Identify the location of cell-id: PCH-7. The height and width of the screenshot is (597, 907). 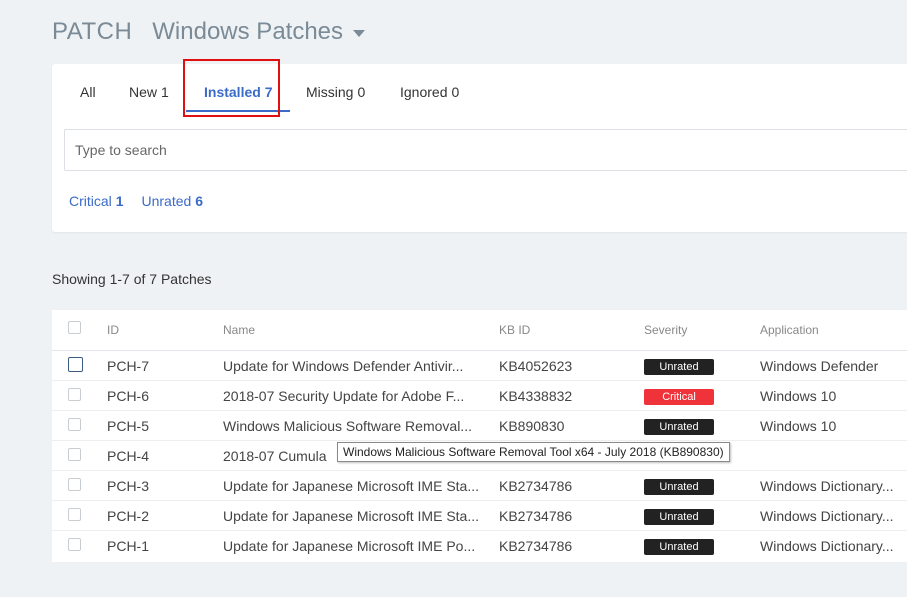
(128, 366).